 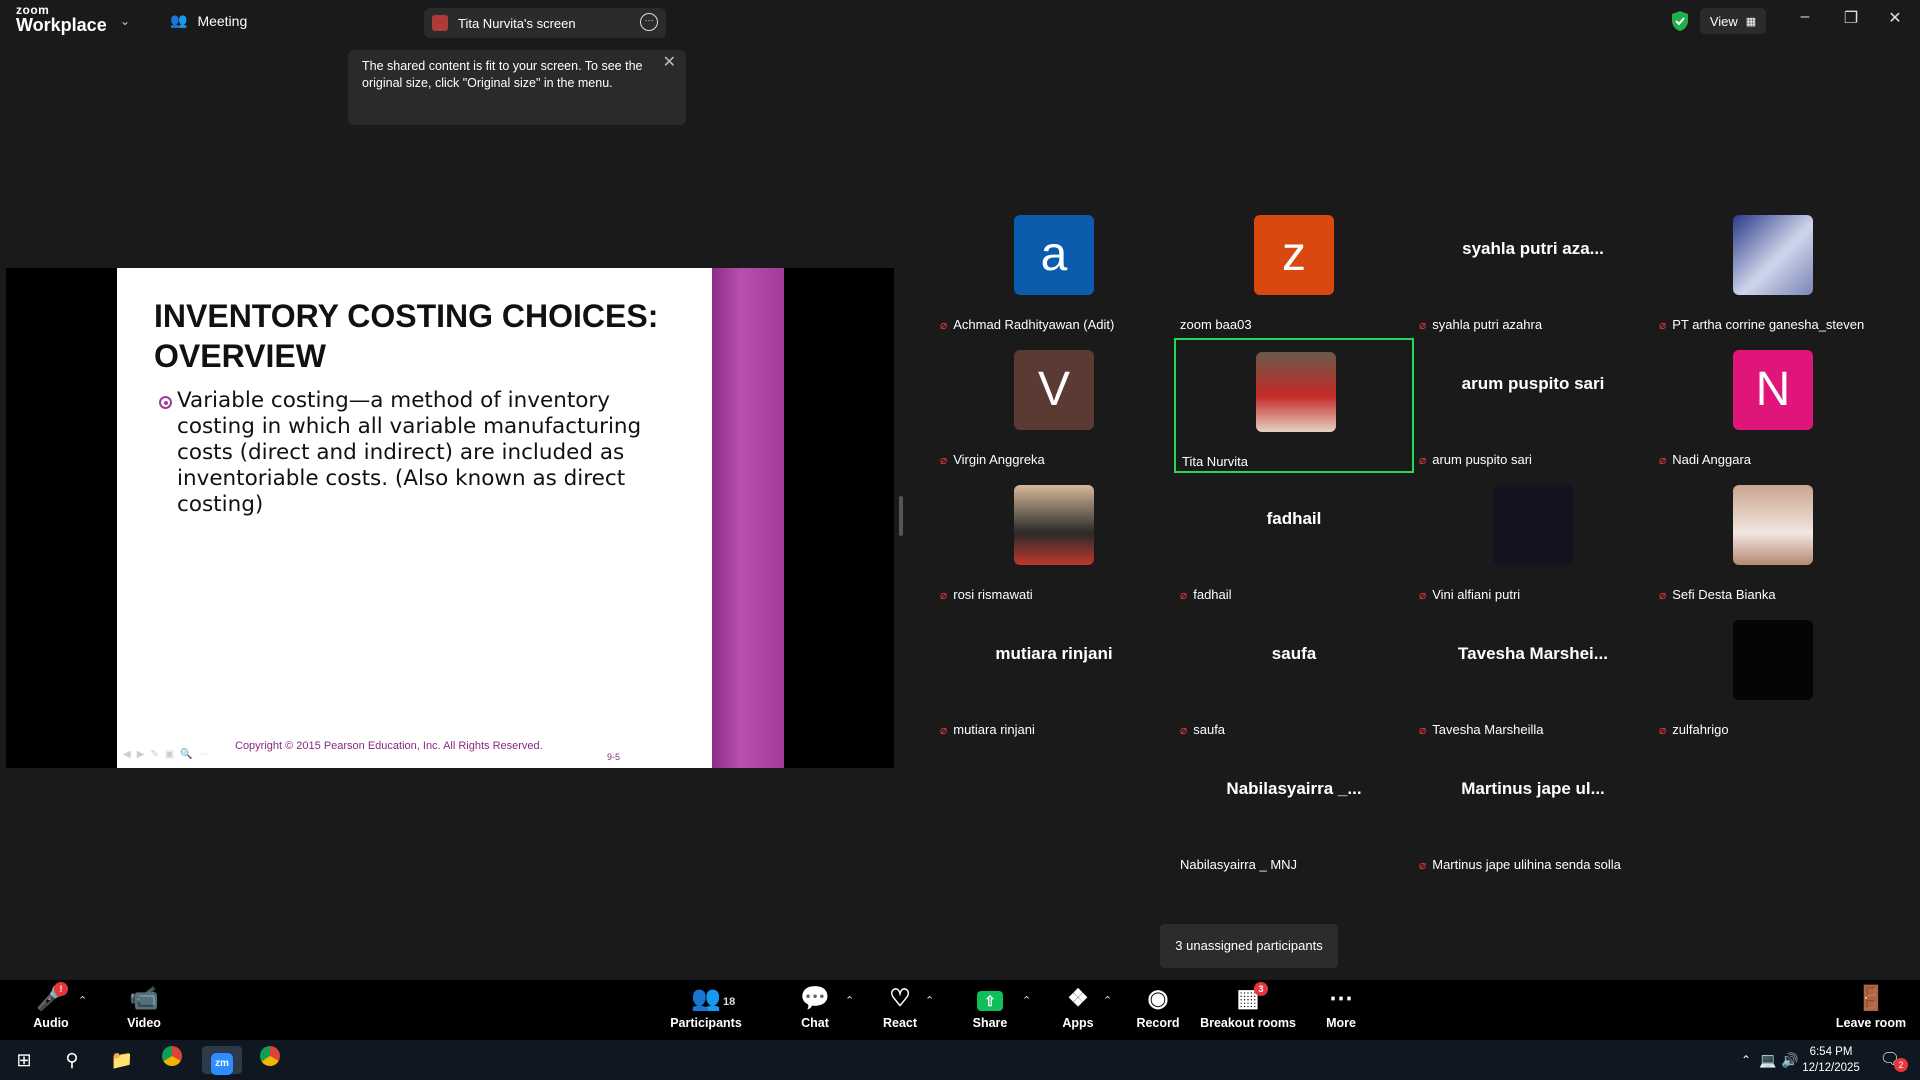 What do you see at coordinates (901, 516) in the screenshot?
I see `split-divider-handle` at bounding box center [901, 516].